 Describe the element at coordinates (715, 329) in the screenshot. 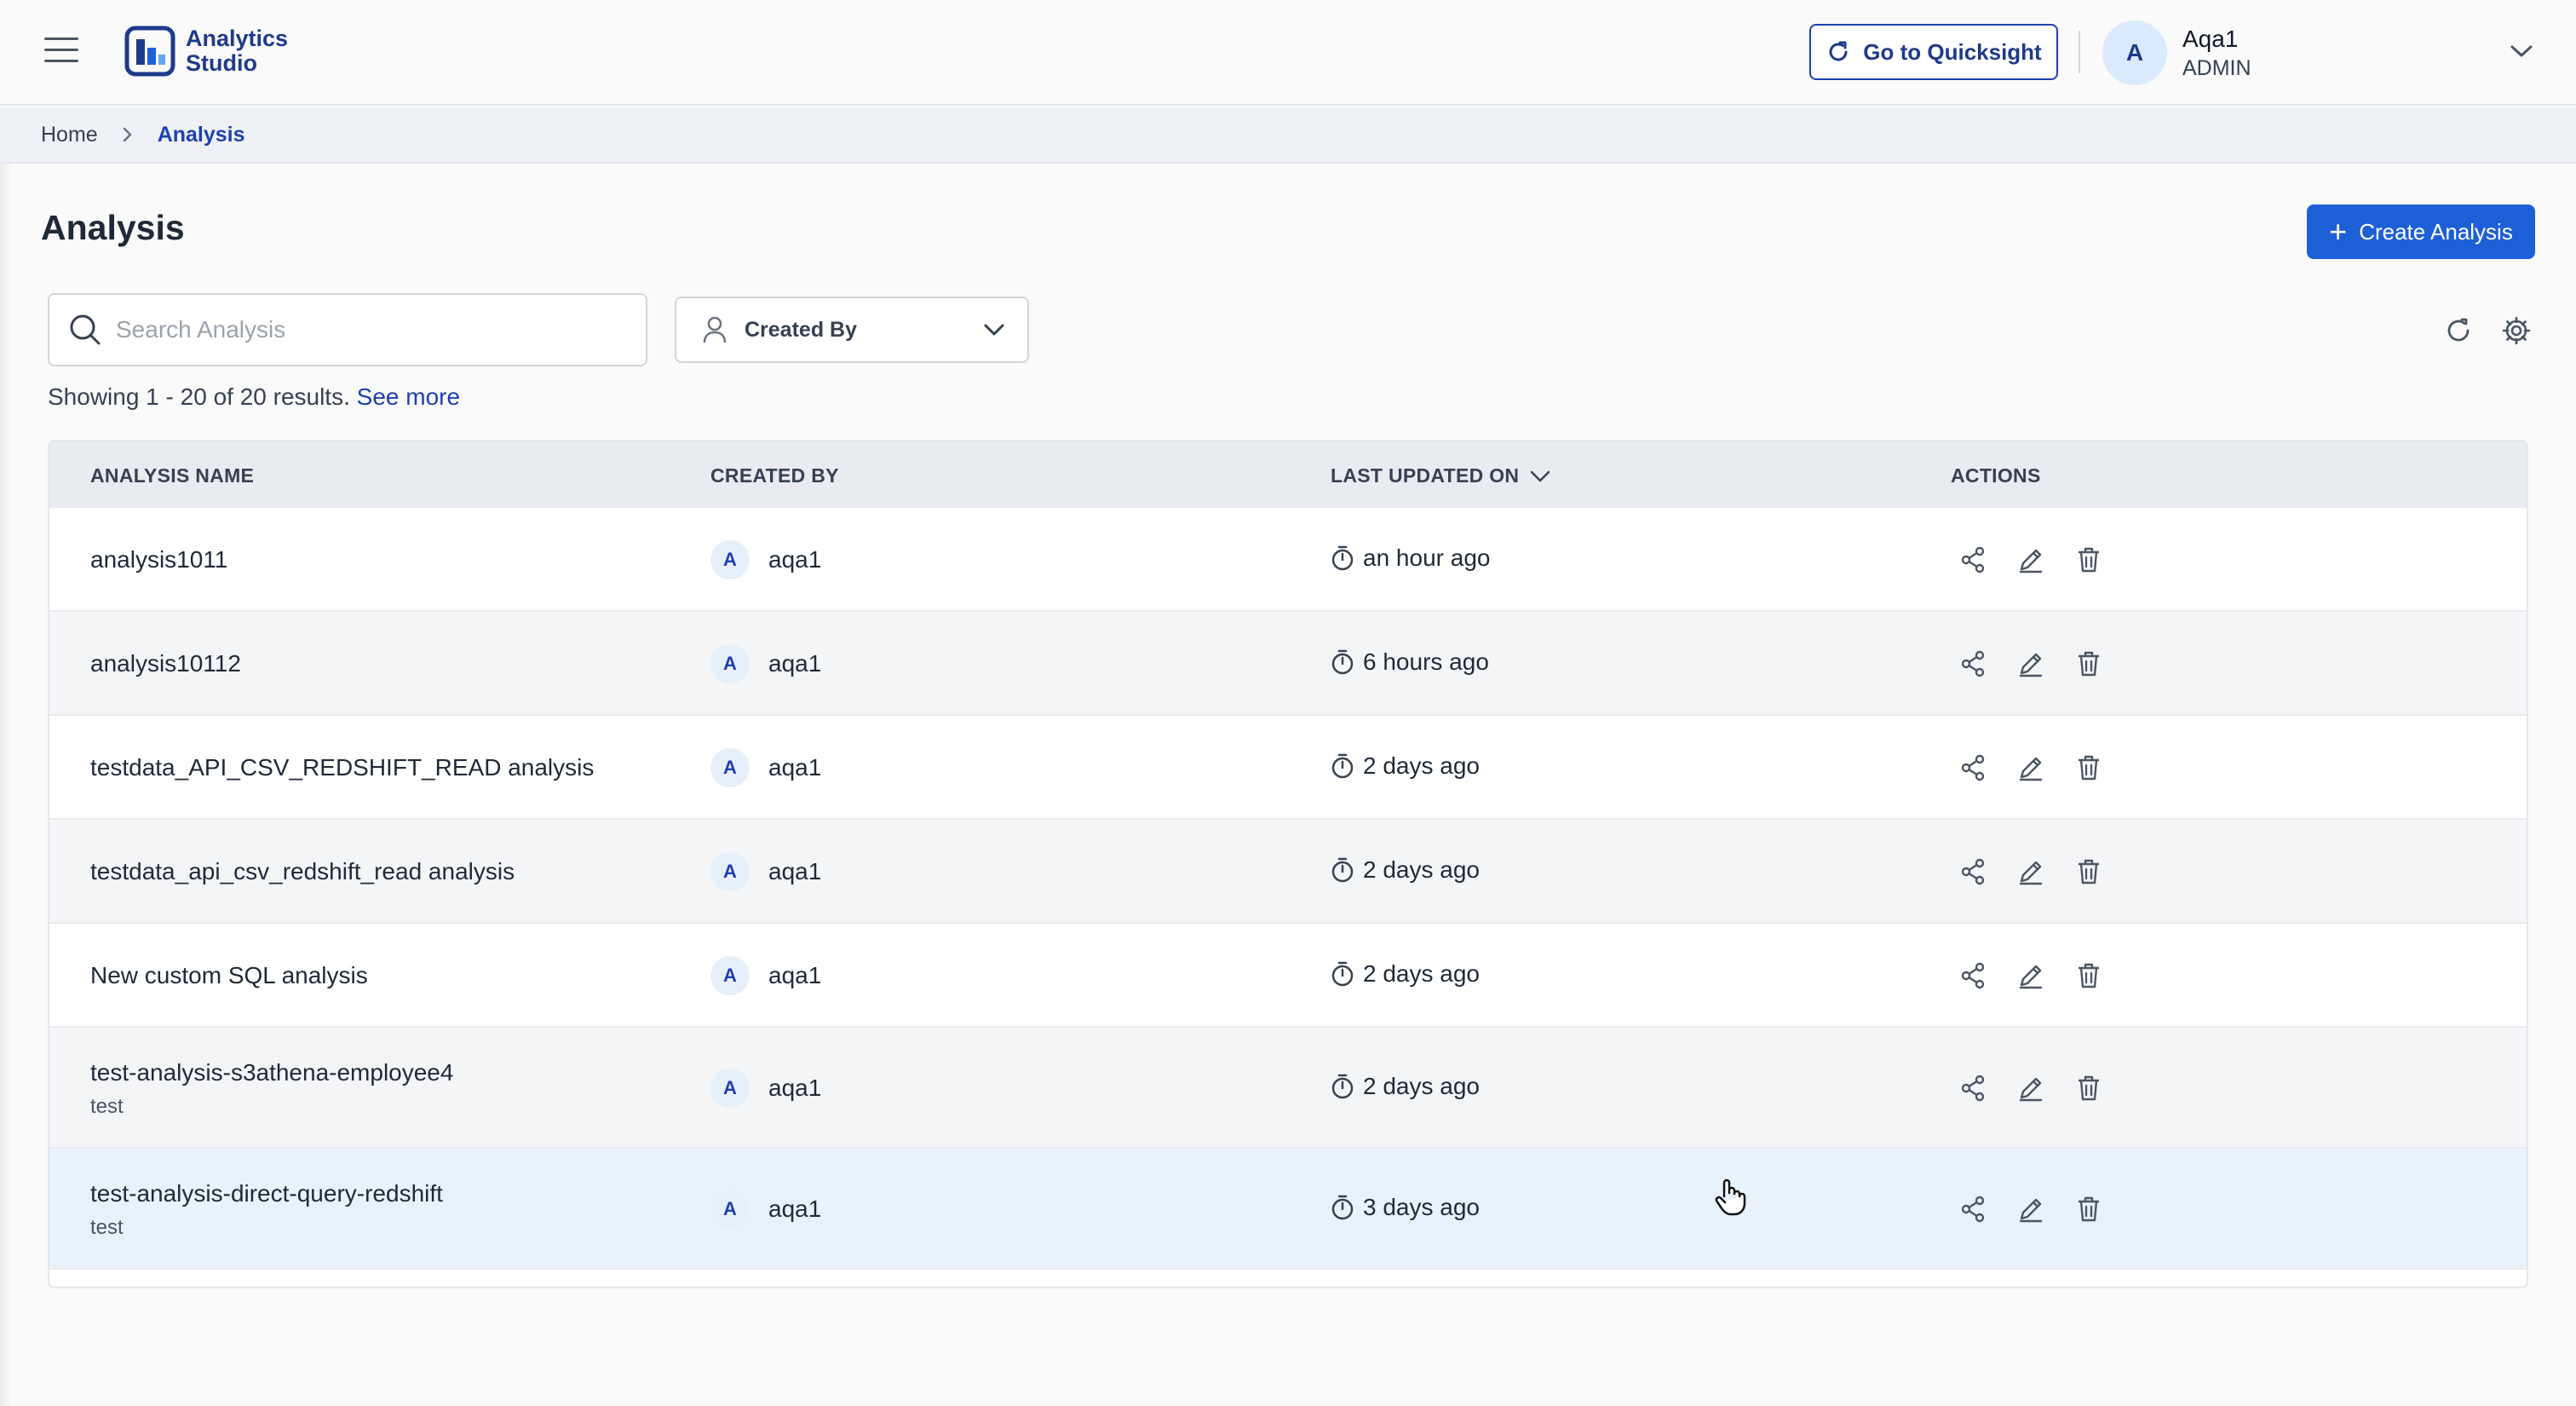

I see `user-icon` at that location.